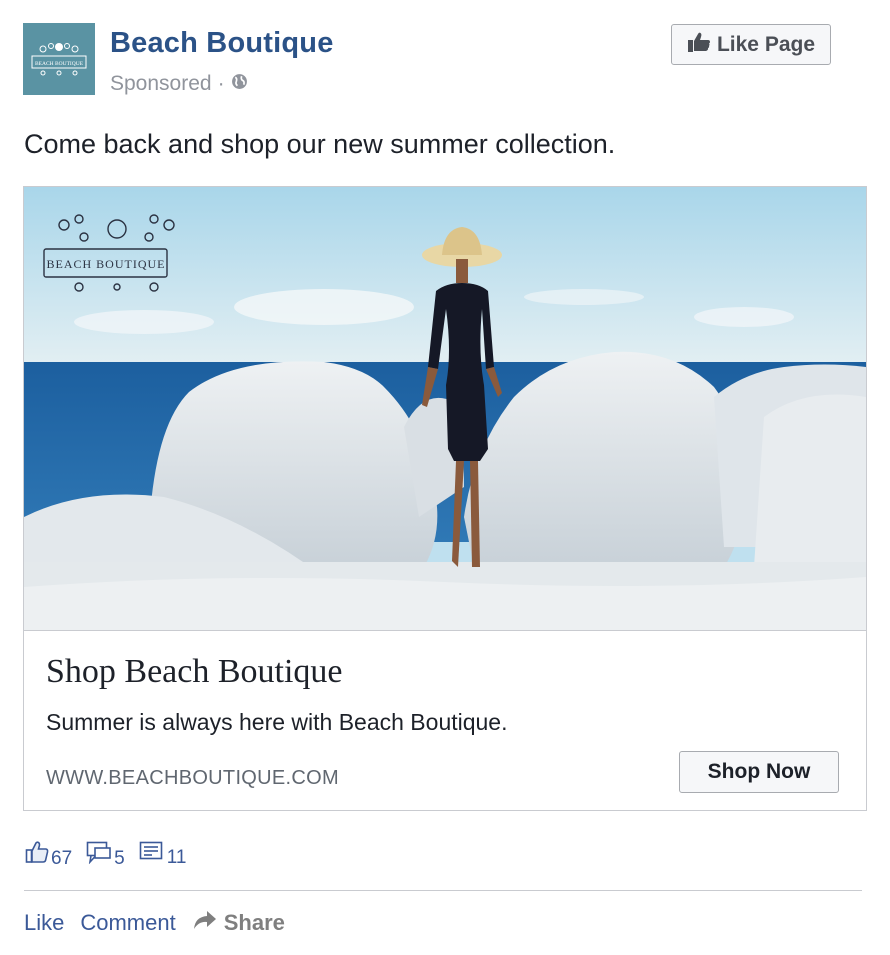 This screenshot has height=955, width=890. What do you see at coordinates (161, 84) in the screenshot?
I see `sponsored-label: Sponsored` at bounding box center [161, 84].